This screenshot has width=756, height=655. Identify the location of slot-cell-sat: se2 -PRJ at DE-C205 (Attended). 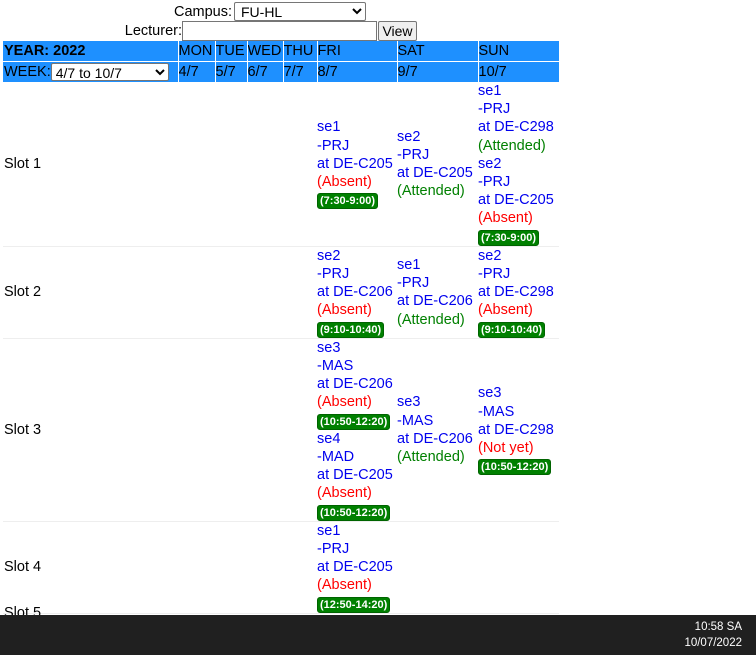
(437, 164).